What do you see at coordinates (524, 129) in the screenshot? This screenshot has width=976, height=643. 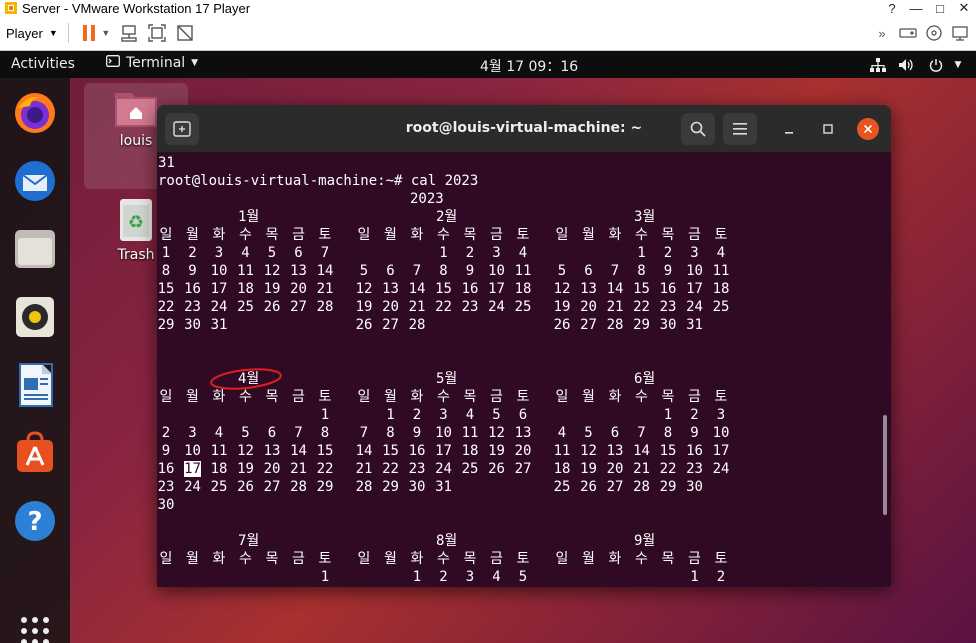 I see `terminal-header-bar: root@louis-virtual-machine: ~` at bounding box center [524, 129].